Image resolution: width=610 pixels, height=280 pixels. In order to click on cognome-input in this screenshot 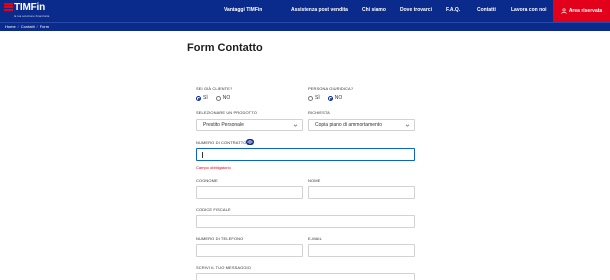, I will do `click(249, 192)`.